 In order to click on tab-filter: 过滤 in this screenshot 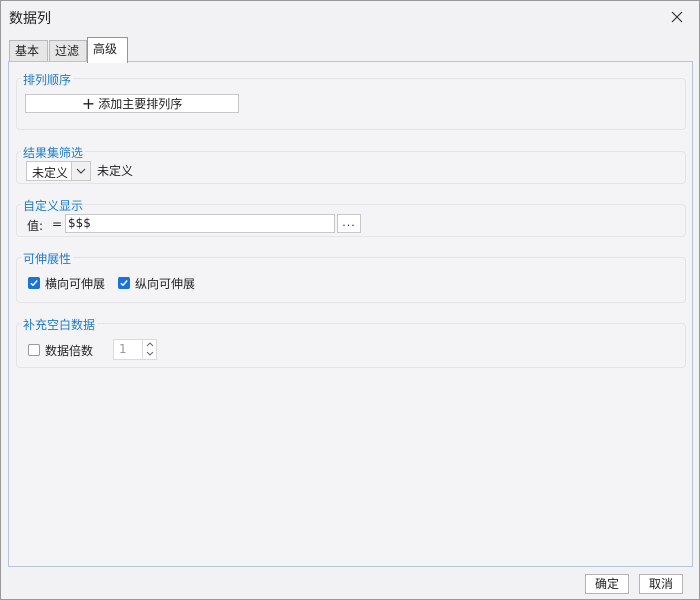, I will do `click(68, 50)`.